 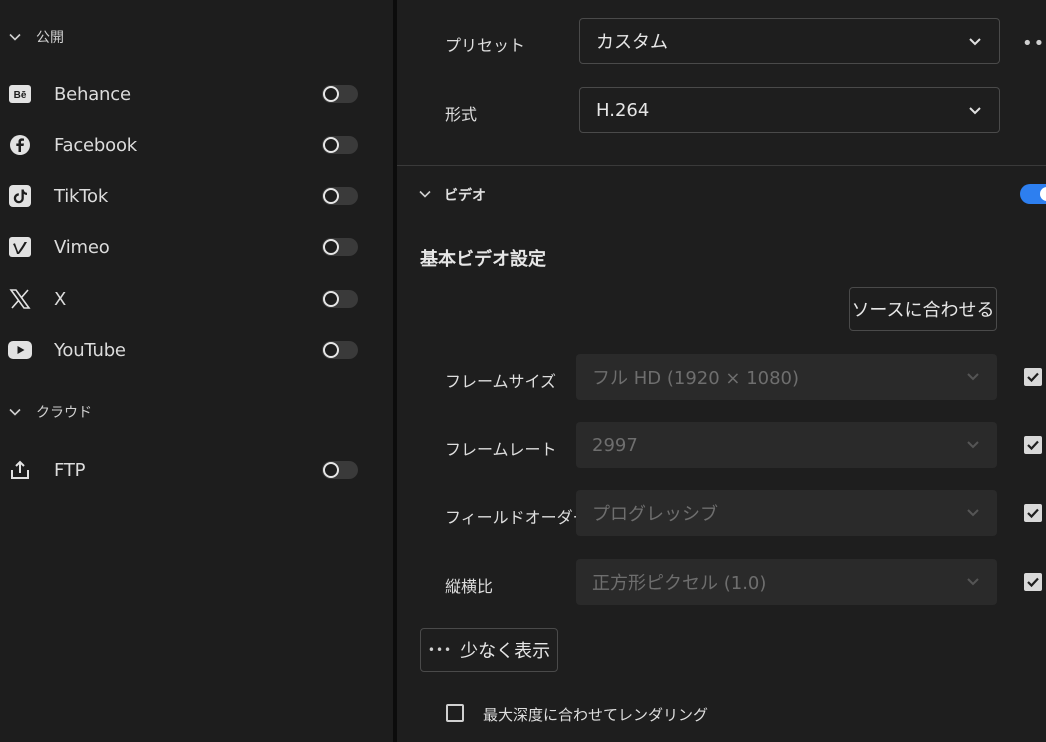 I want to click on behance-icon: Bē, so click(x=20, y=94).